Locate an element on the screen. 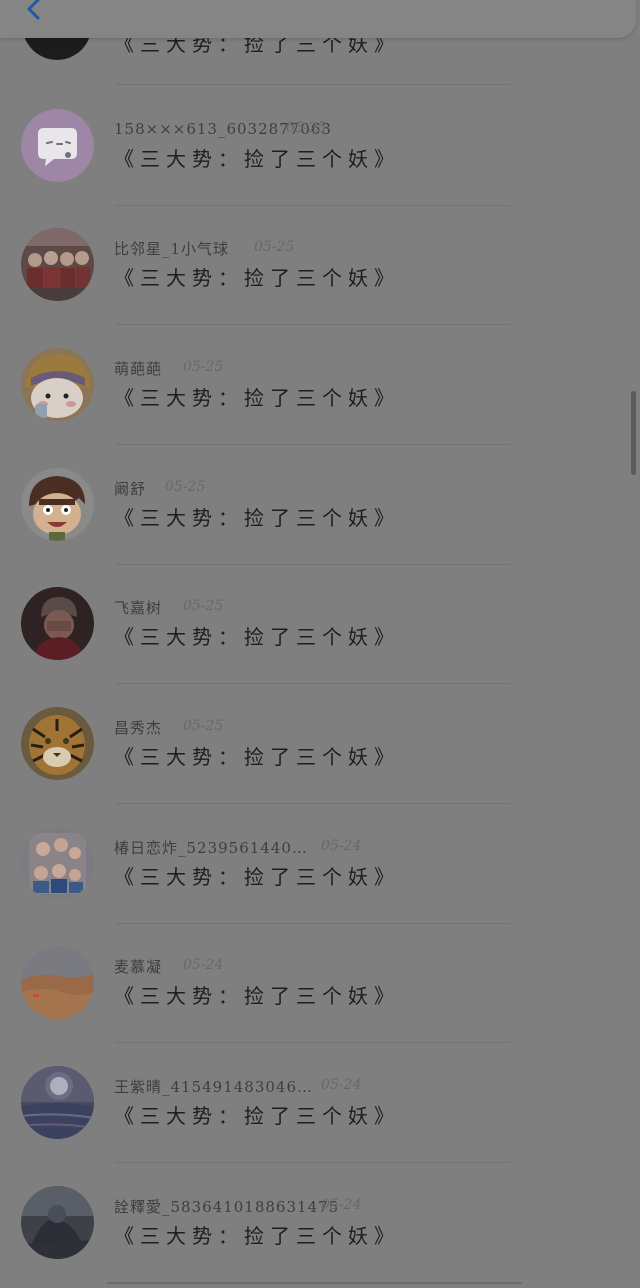  divider is located at coordinates (314, 1283).